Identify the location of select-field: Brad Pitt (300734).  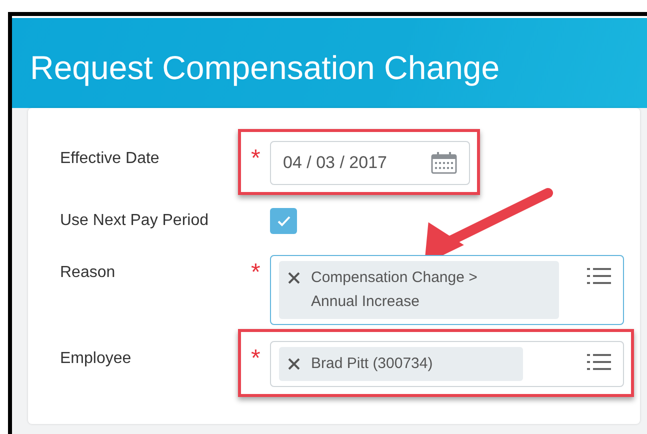
(447, 364).